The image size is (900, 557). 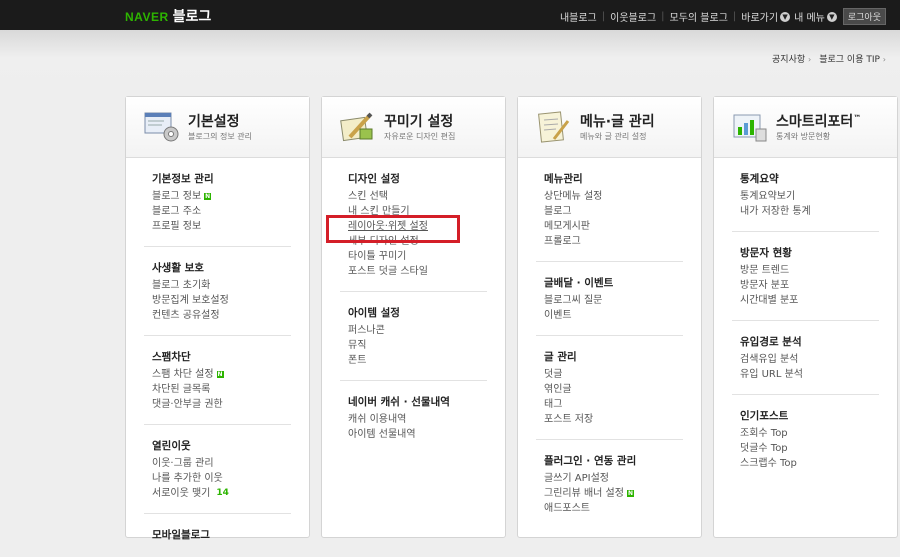 What do you see at coordinates (147, 17) in the screenshot?
I see `naver-logo-text: NAVER` at bounding box center [147, 17].